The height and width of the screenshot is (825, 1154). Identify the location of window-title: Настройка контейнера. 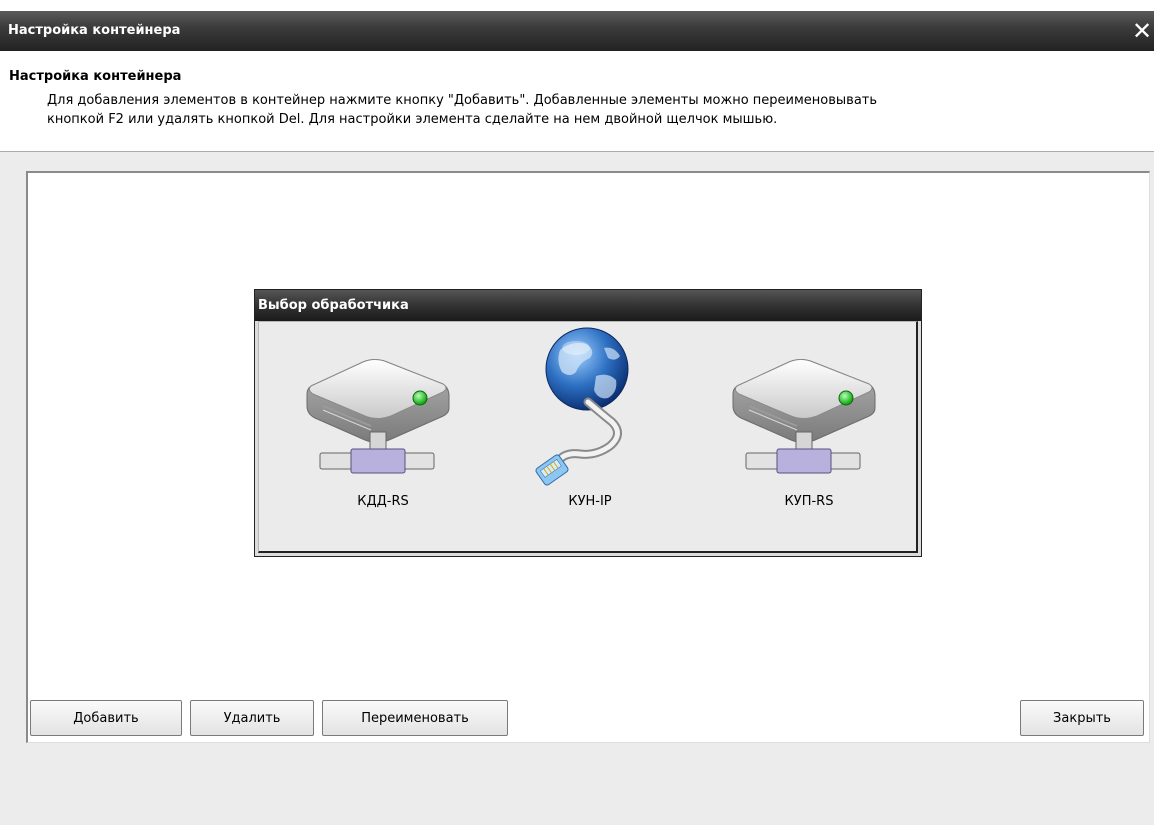
(94, 30).